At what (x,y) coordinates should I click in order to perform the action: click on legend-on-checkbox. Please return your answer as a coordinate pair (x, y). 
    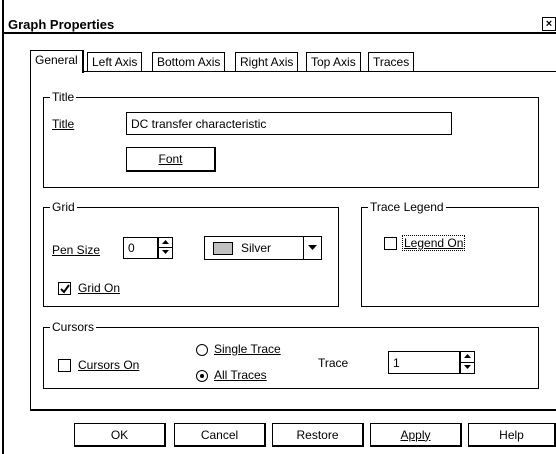
    Looking at the image, I should click on (390, 243).